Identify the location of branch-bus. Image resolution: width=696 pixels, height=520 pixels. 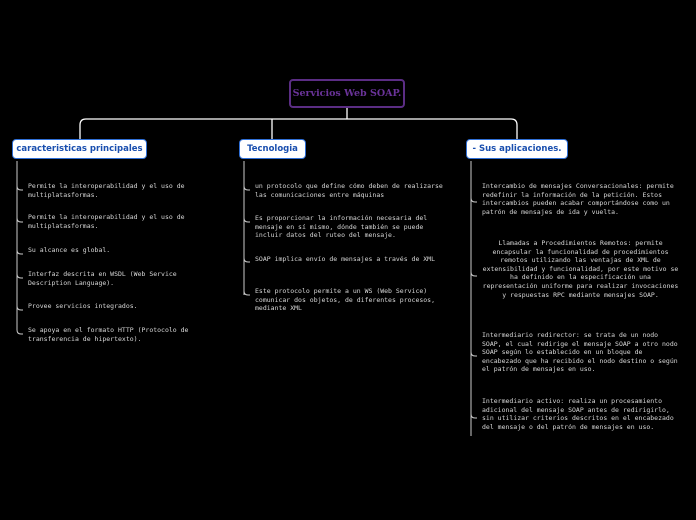
(298, 128).